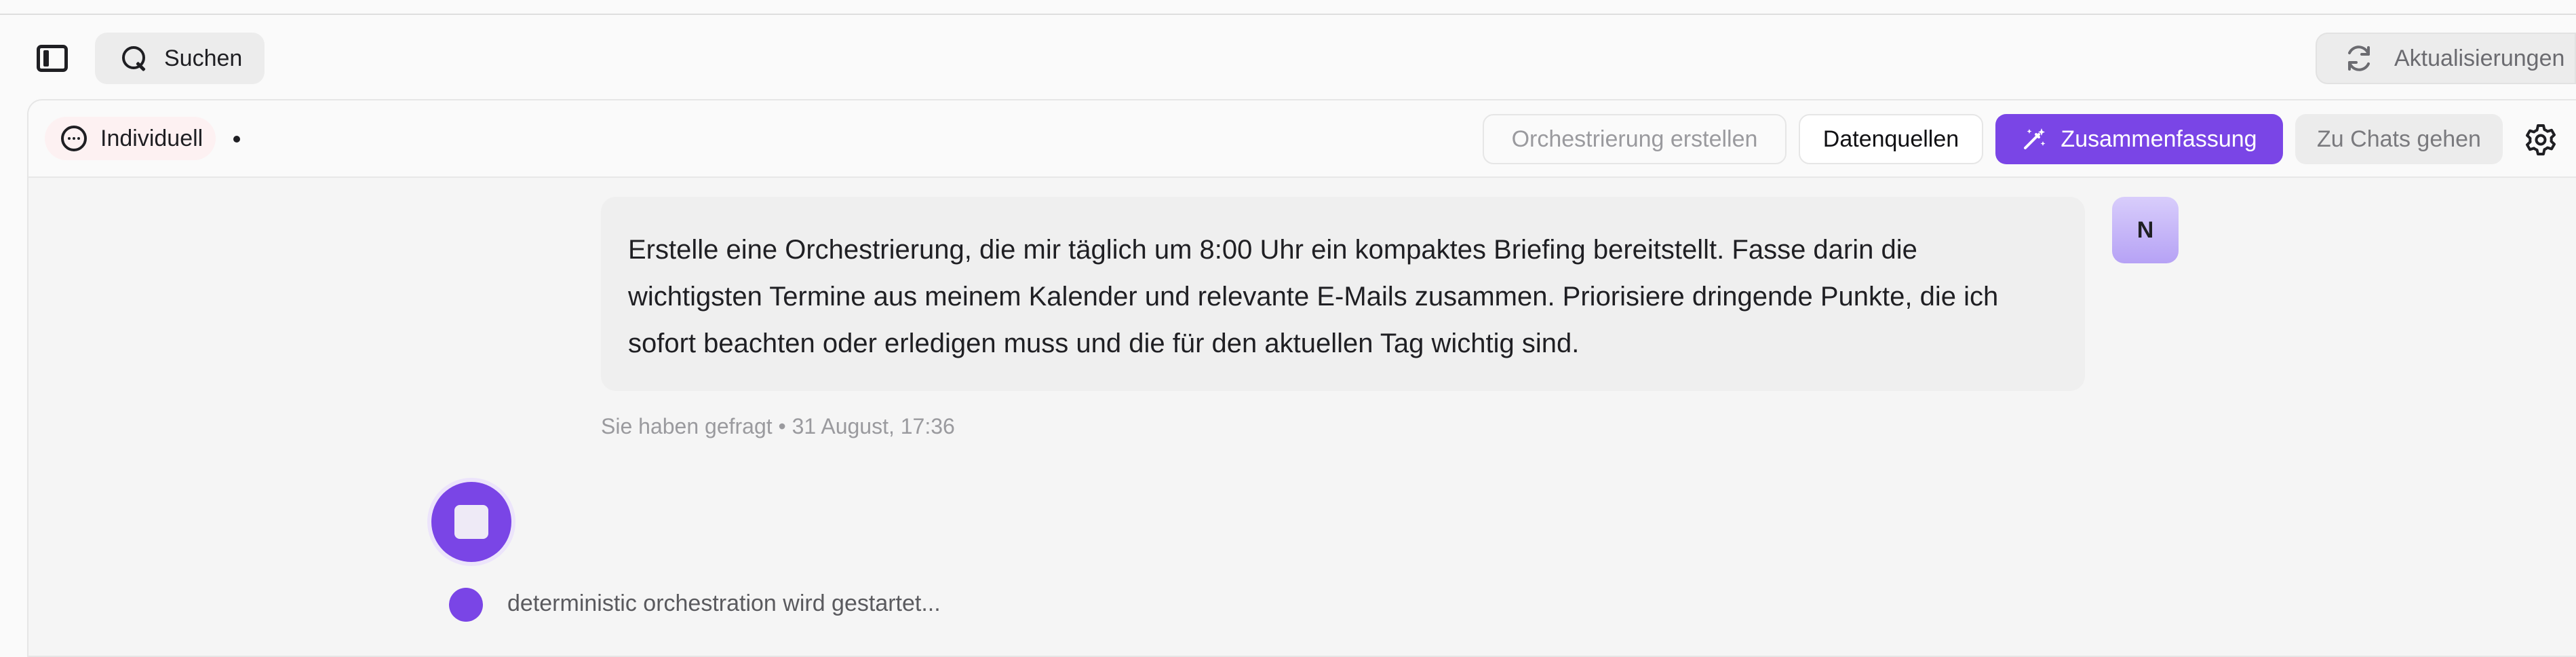 The image size is (2576, 657). What do you see at coordinates (2479, 58) in the screenshot?
I see `updates-label: Aktualisierungen` at bounding box center [2479, 58].